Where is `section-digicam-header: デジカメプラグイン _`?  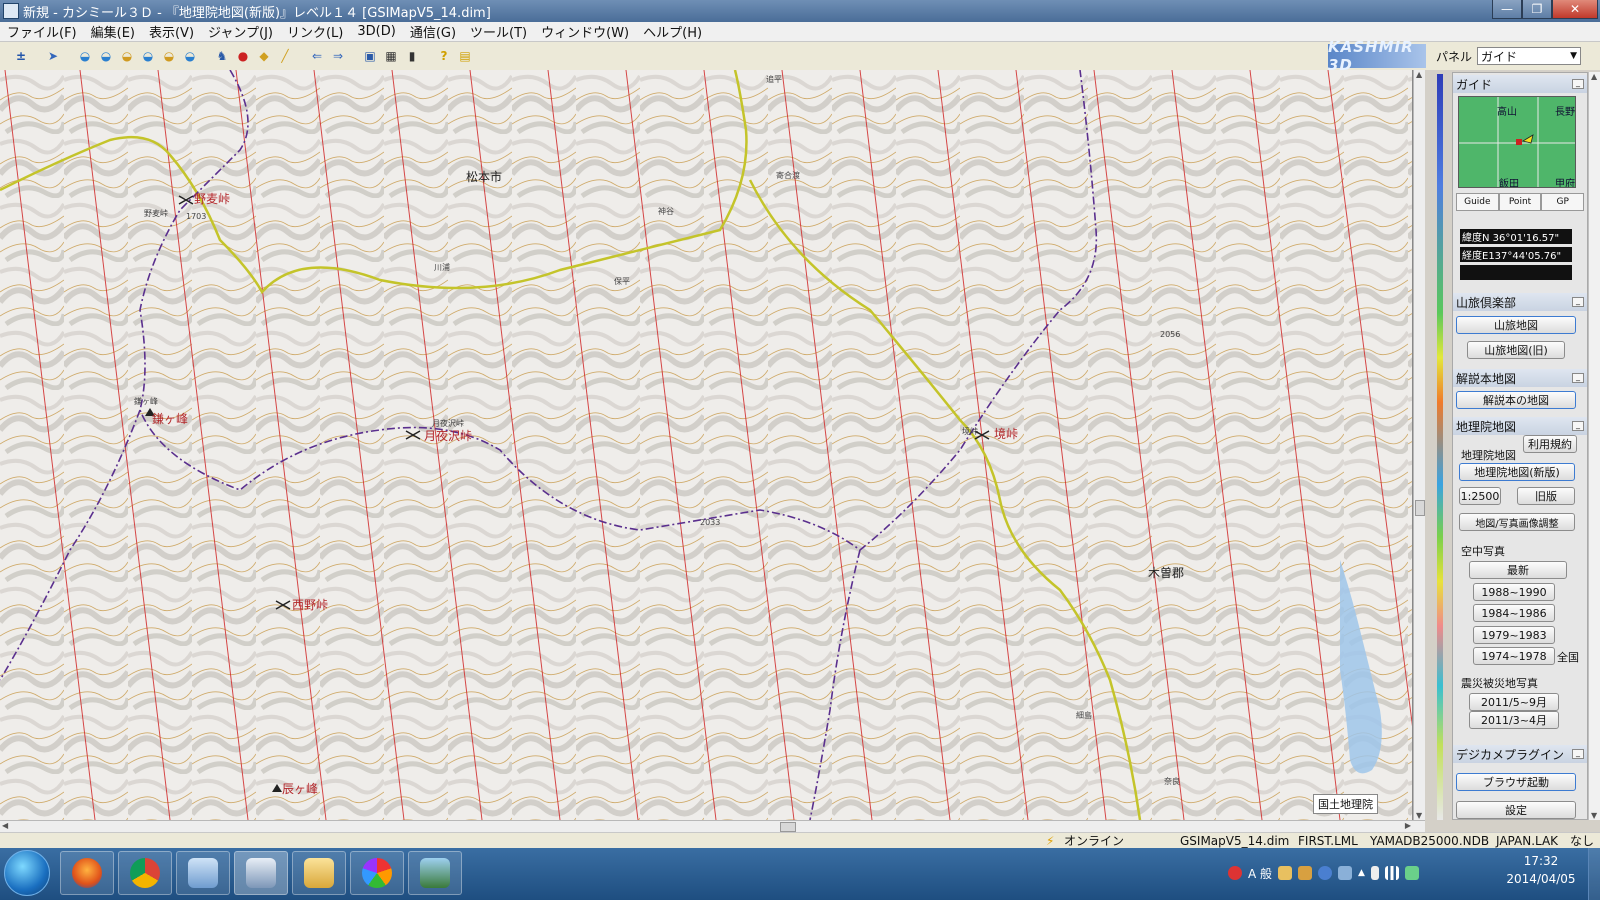
section-digicam-header: デジカメプラグイン _ is located at coordinates (1520, 754).